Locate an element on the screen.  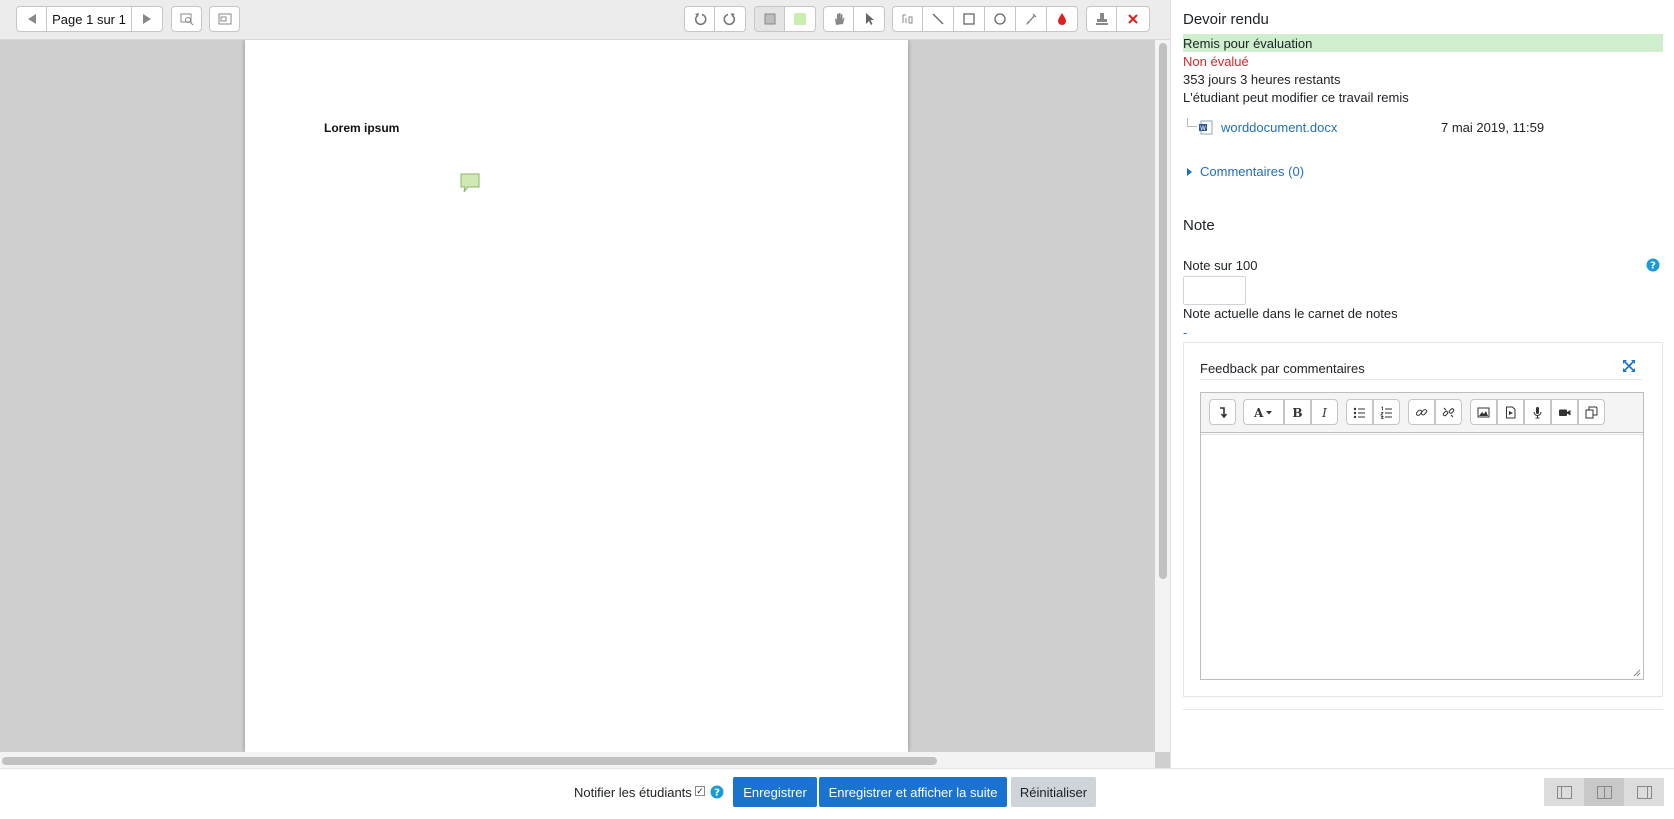
manage-files-button is located at coordinates (1591, 412).